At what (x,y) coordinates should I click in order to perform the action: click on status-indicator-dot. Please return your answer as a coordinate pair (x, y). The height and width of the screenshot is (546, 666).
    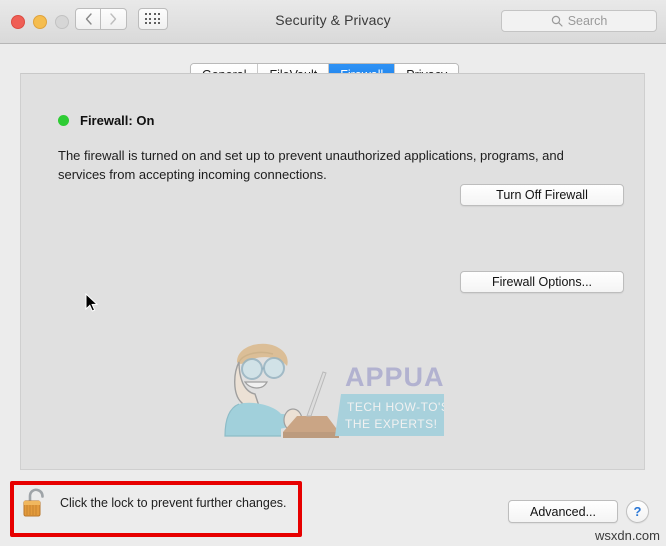
    Looking at the image, I should click on (63, 120).